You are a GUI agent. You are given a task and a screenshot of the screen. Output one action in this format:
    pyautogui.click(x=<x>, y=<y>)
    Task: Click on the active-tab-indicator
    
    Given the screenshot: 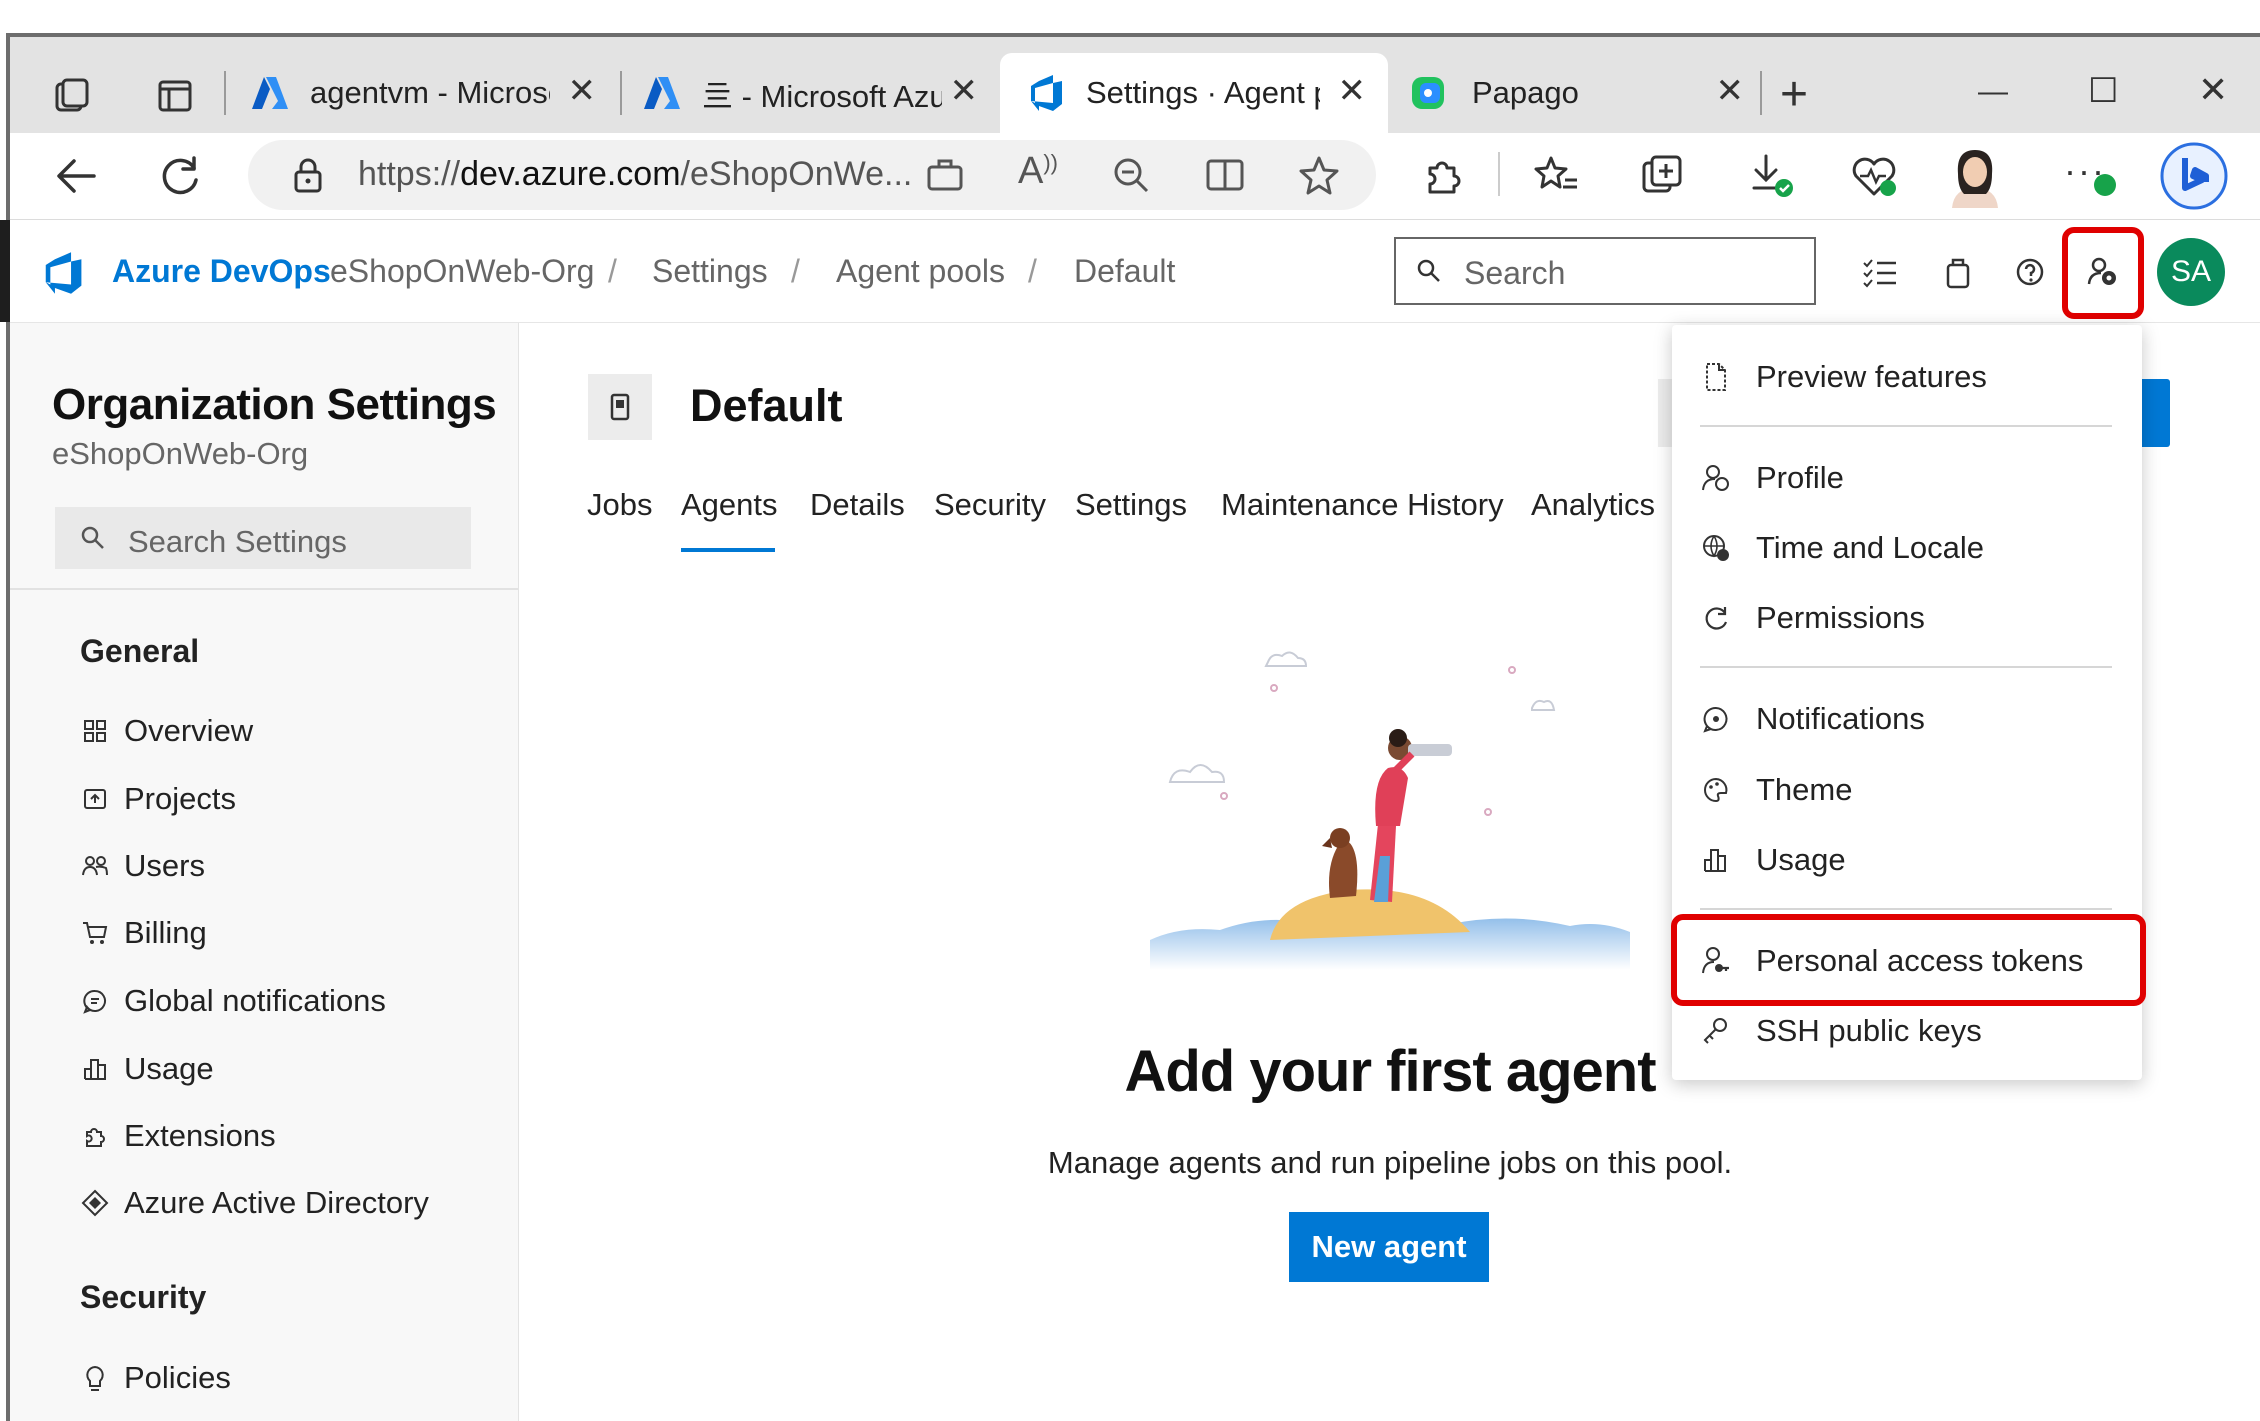 What is the action you would take?
    pyautogui.click(x=728, y=550)
    